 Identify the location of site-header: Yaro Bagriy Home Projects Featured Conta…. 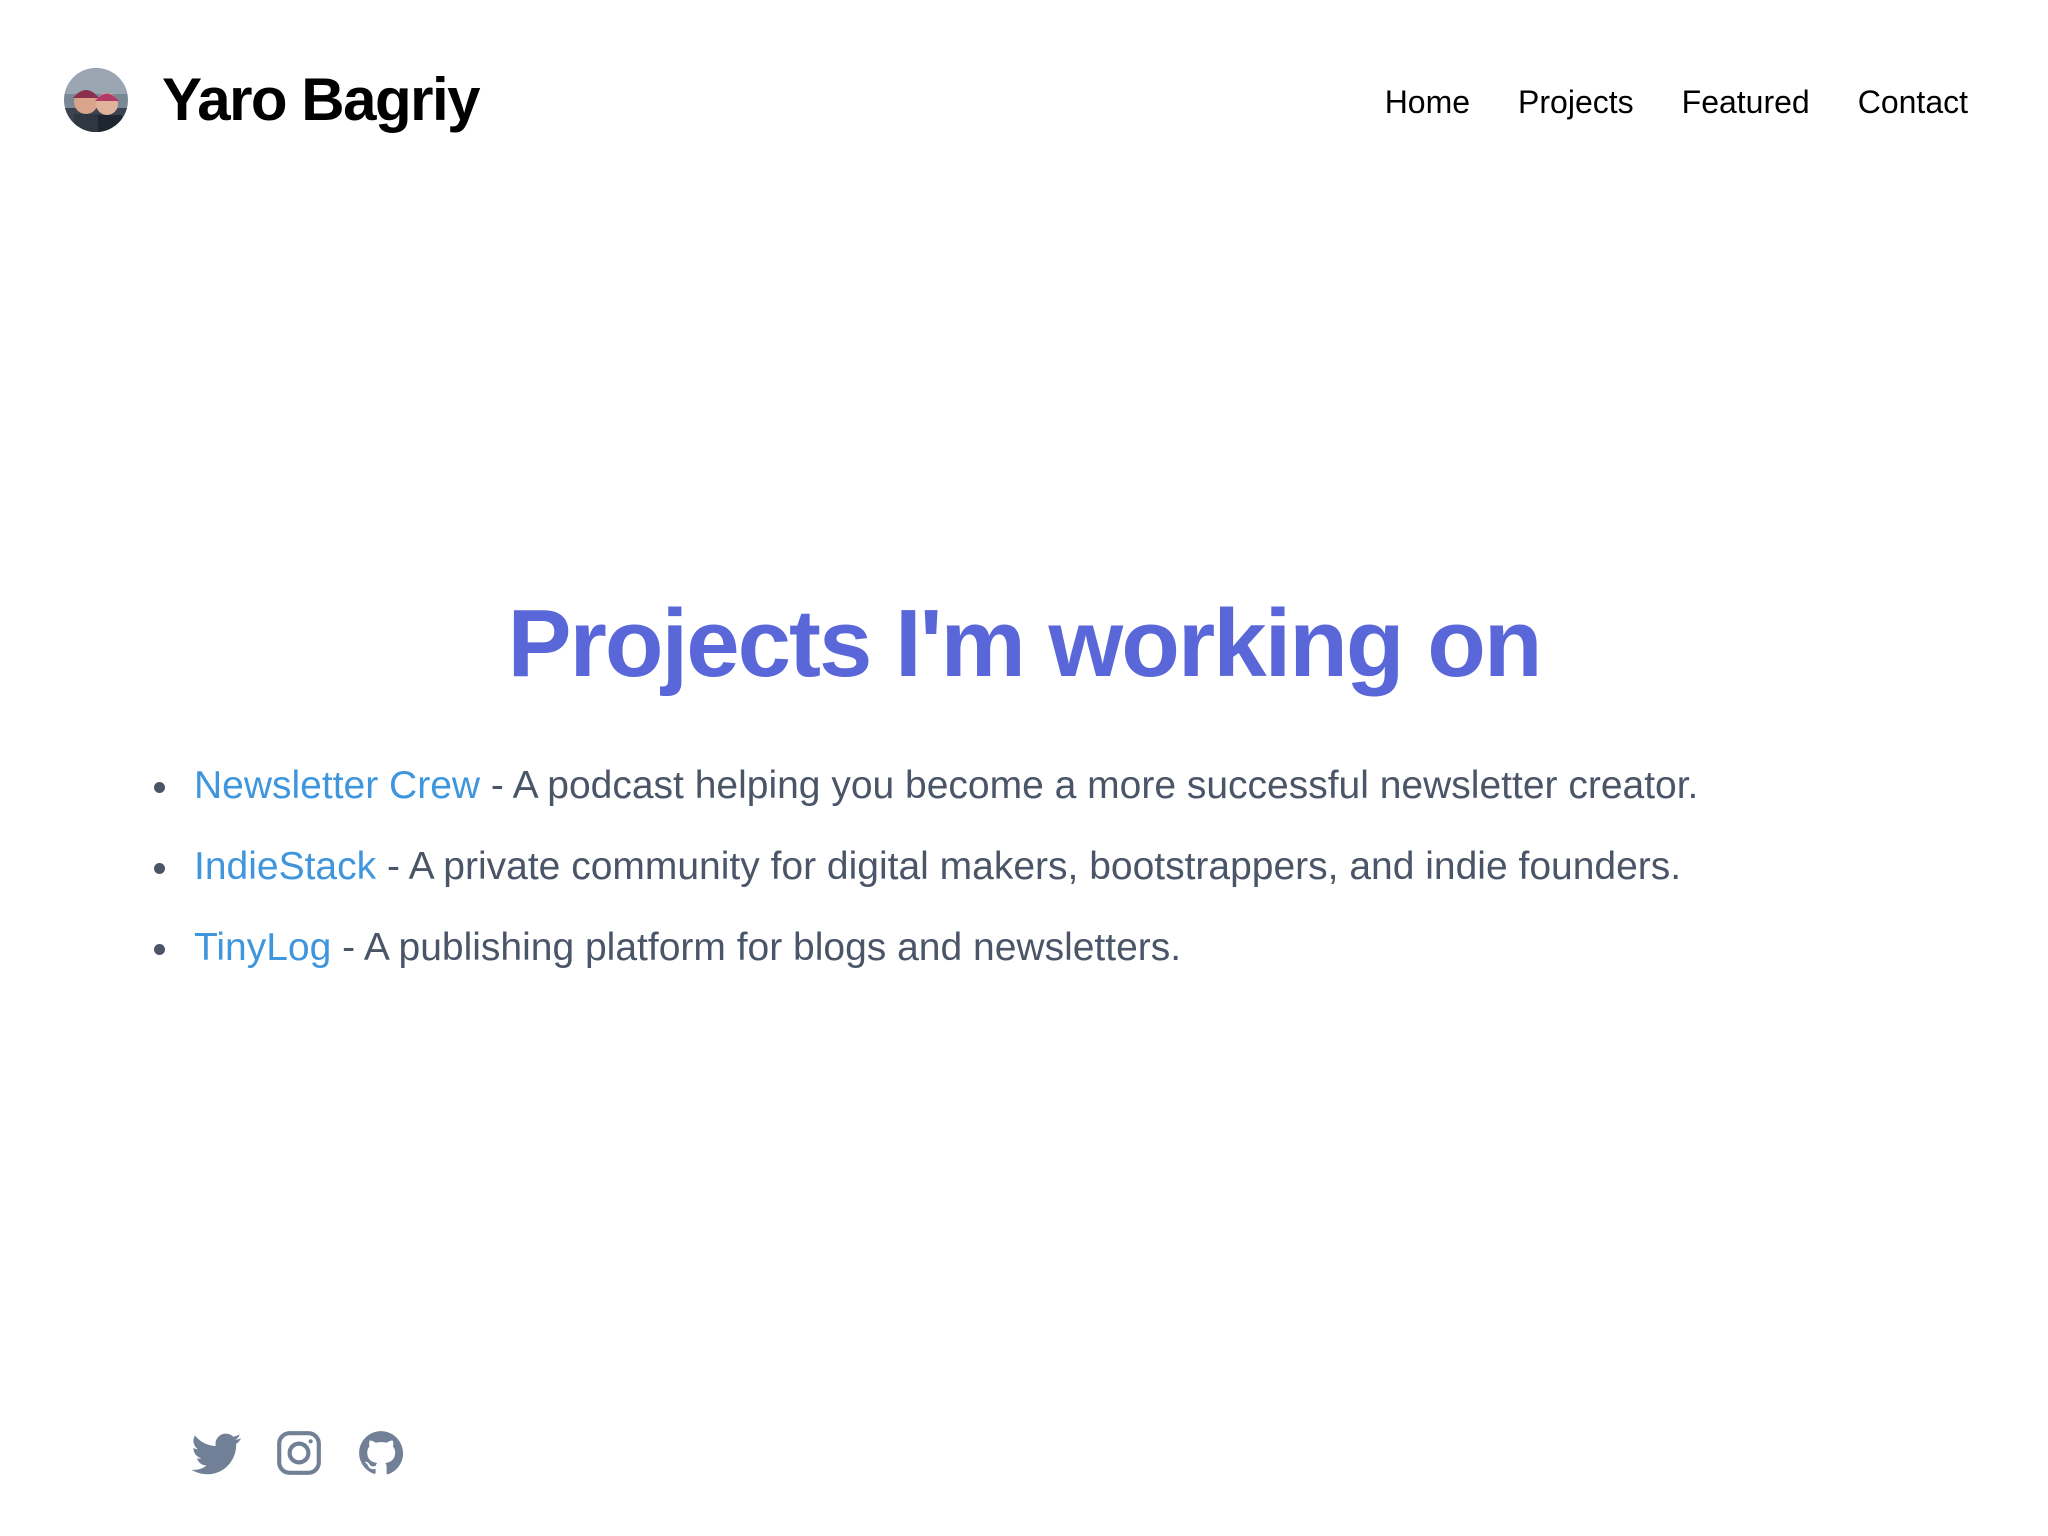
(1024, 102).